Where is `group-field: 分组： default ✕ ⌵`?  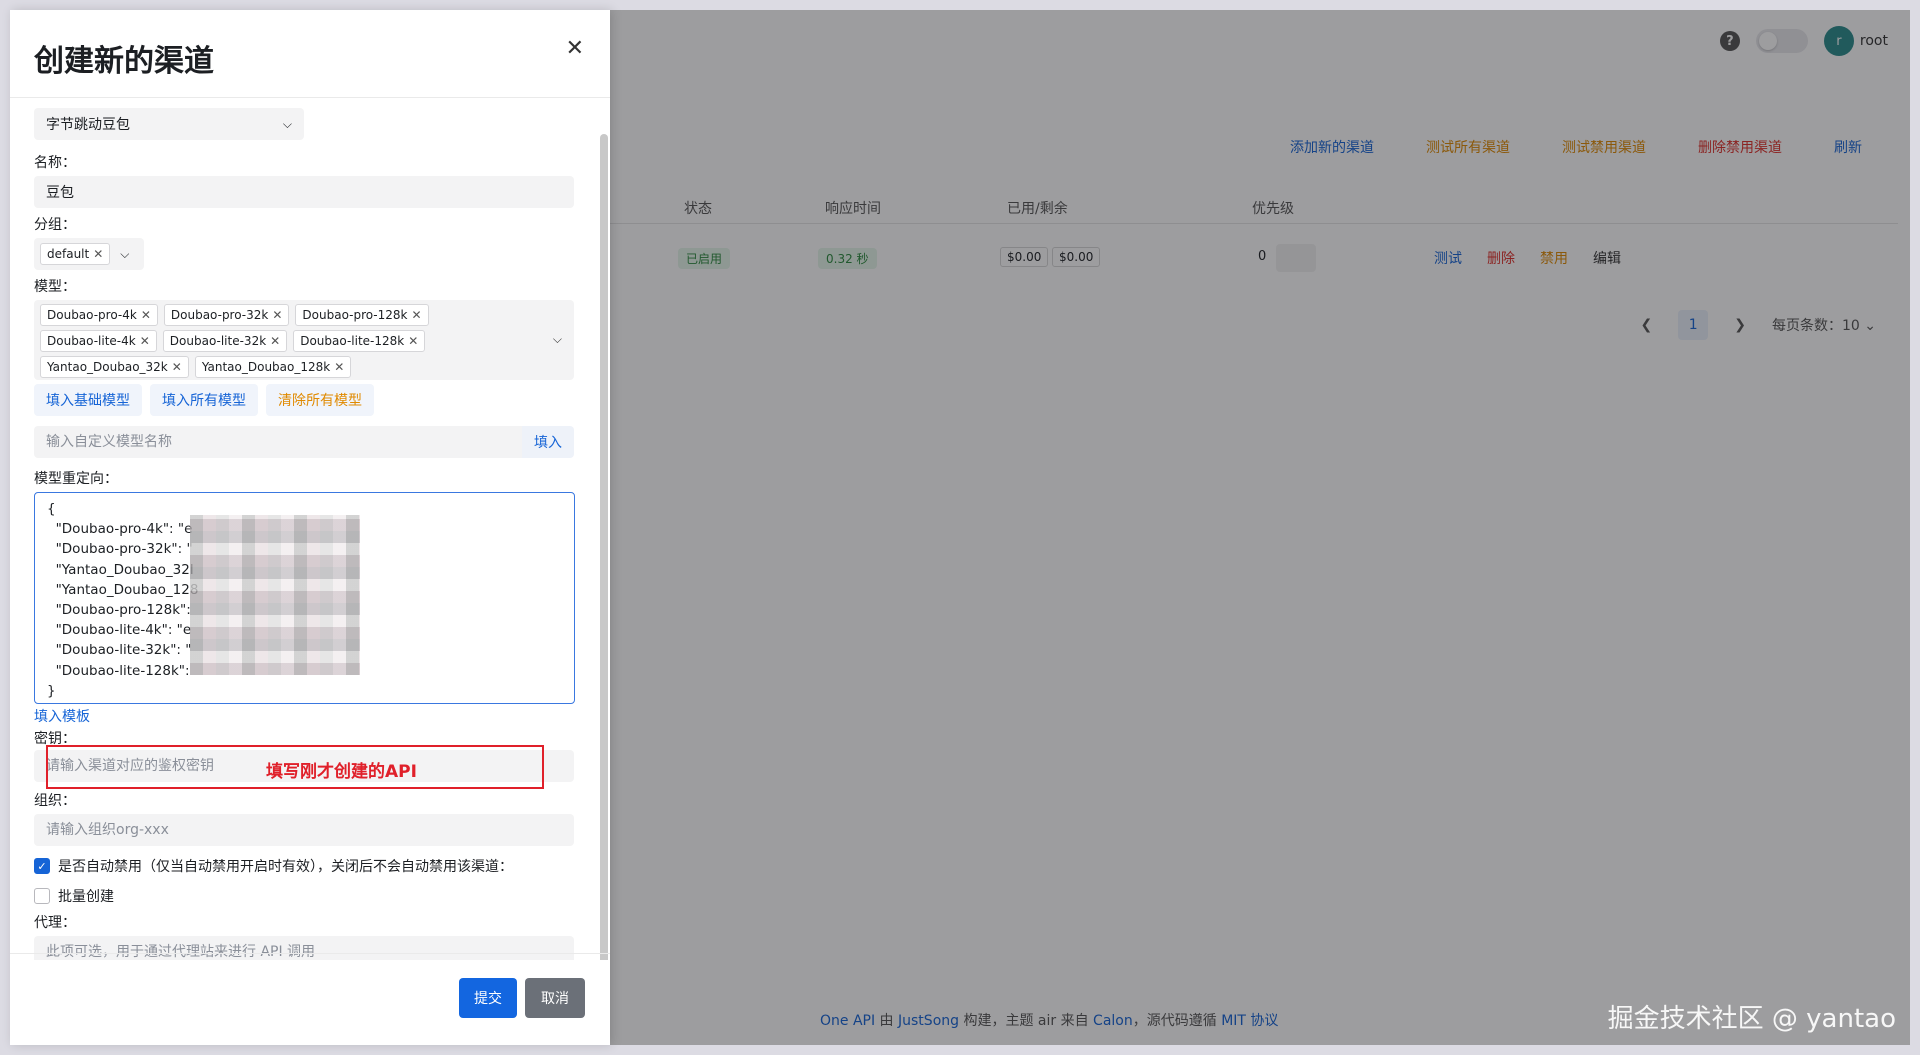
group-field: 分组： default ✕ ⌵ is located at coordinates (89, 242).